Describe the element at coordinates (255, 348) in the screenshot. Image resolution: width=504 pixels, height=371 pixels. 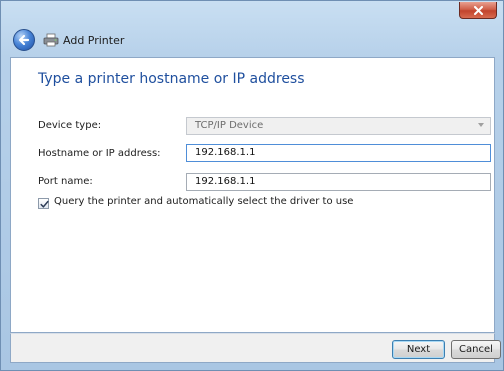
I see `button-bar: Next Cancel` at that location.